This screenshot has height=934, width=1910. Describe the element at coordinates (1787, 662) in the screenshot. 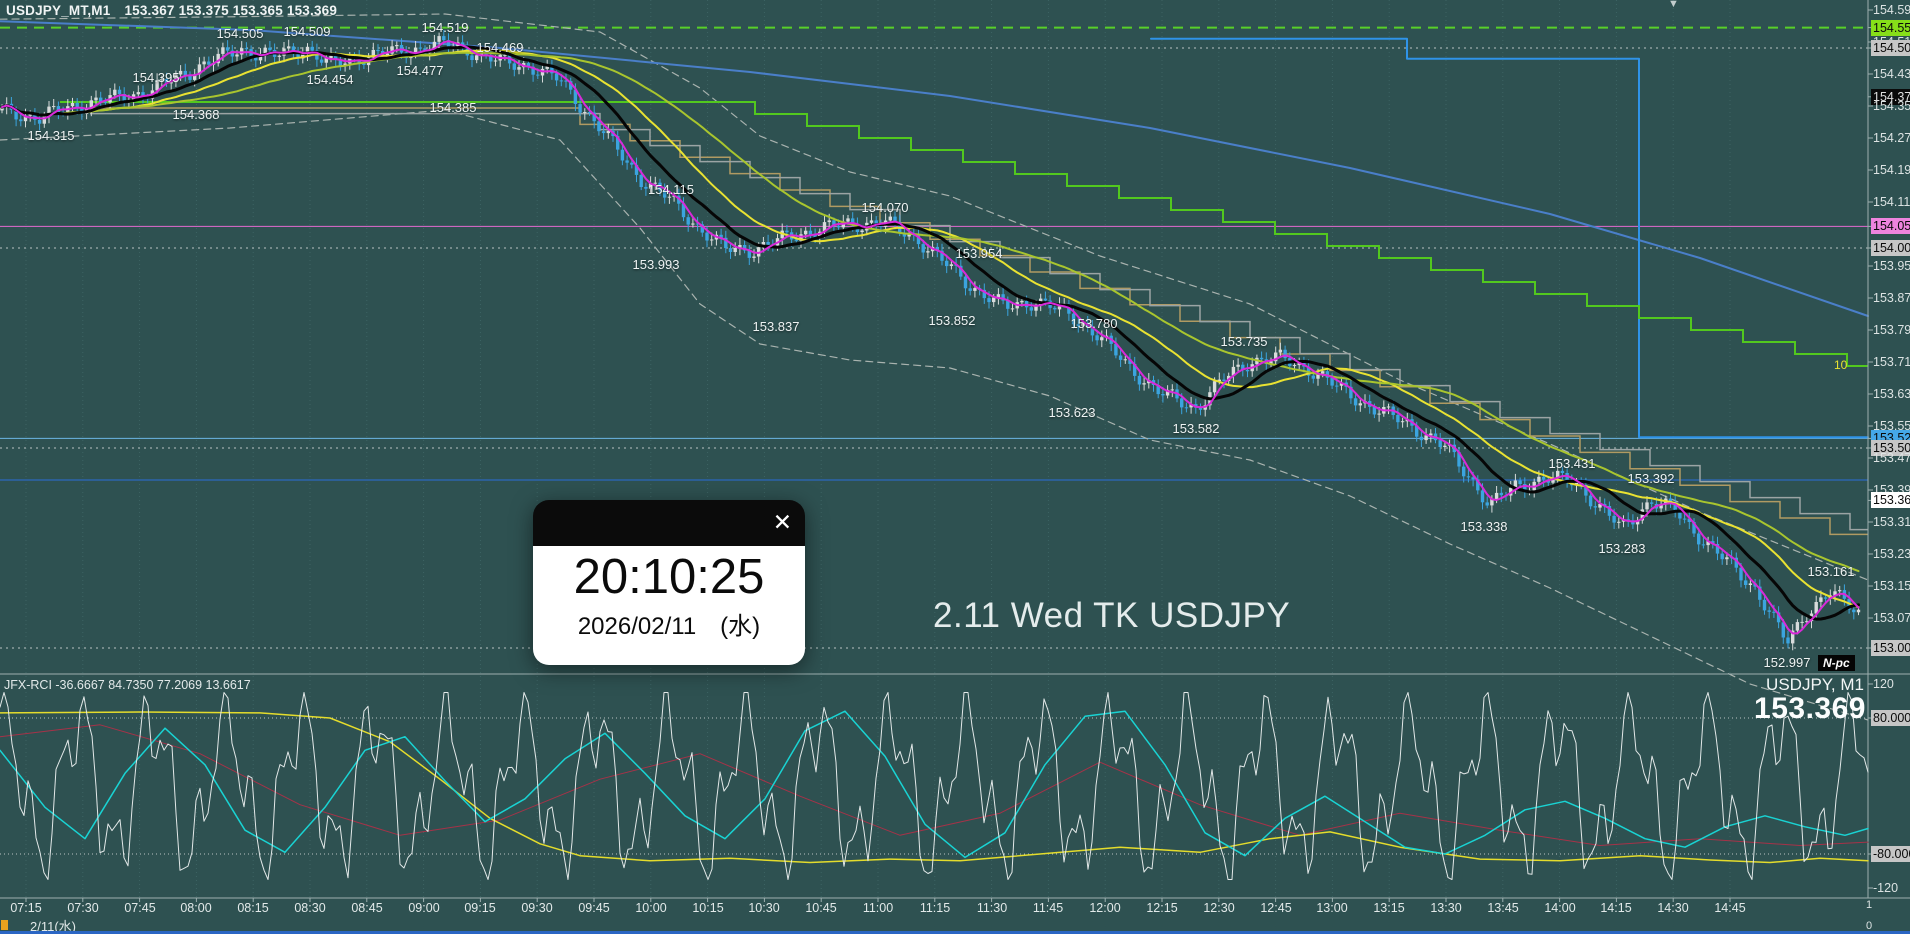

I see `swing-price-label: 152.997` at that location.